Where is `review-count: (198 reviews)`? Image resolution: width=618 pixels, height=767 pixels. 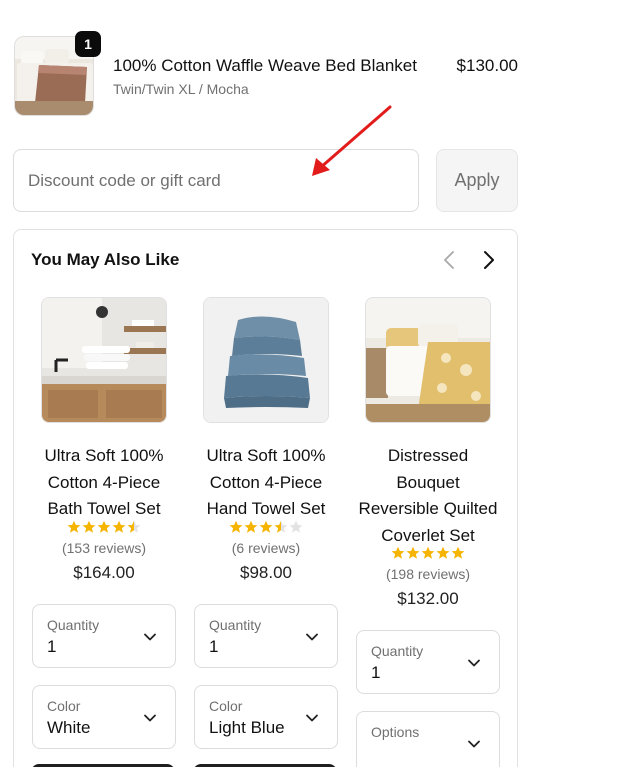
review-count: (198 reviews) is located at coordinates (428, 574).